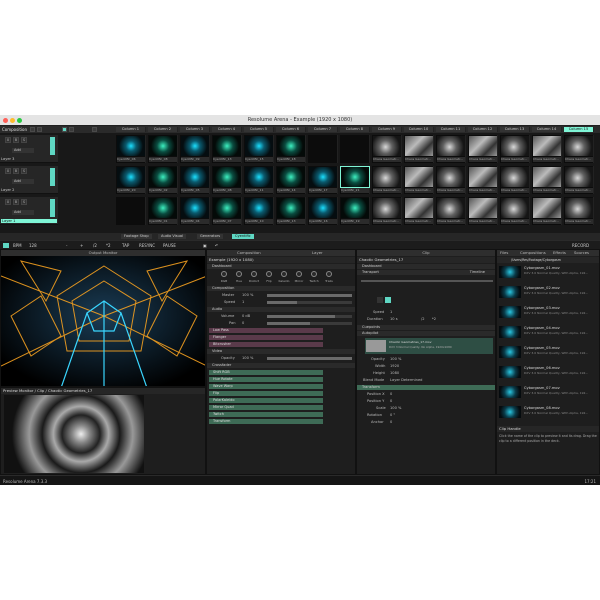 The image size is (600, 600). What do you see at coordinates (243, 302) in the screenshot?
I see `speed-value: 1` at bounding box center [243, 302].